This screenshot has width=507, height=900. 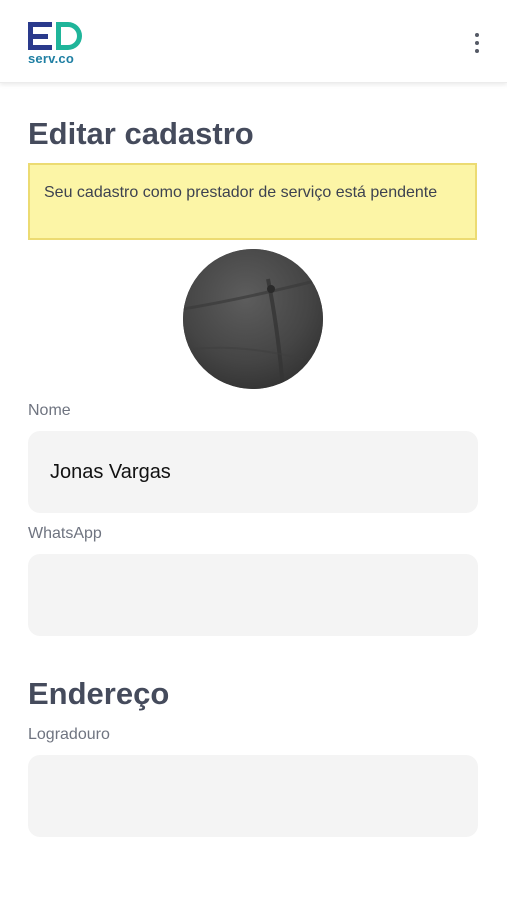 I want to click on avatar-photo, so click(x=253, y=319).